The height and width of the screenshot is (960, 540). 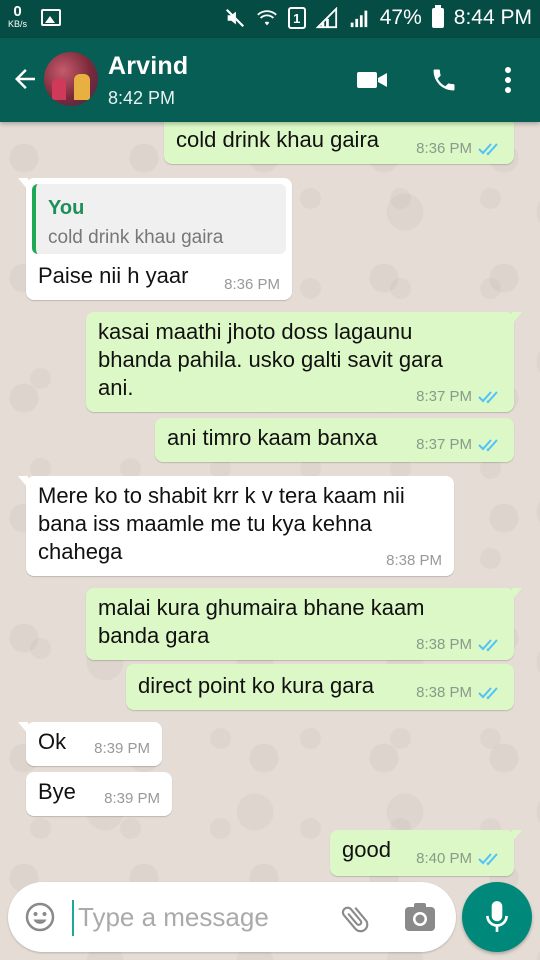 I want to click on wifi-icon, so click(x=266, y=18).